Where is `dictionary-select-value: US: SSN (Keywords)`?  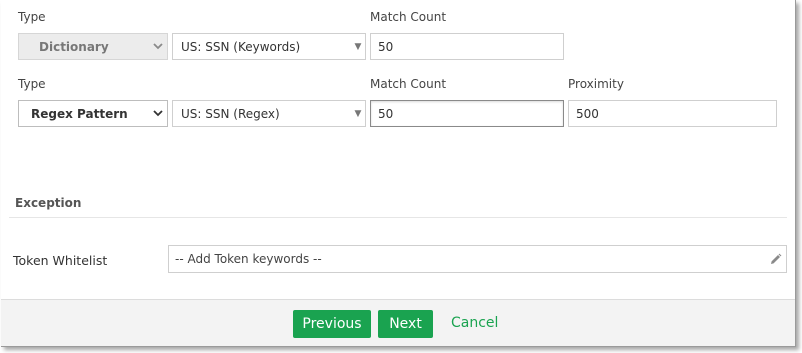 dictionary-select-value: US: SSN (Keywords) is located at coordinates (241, 46).